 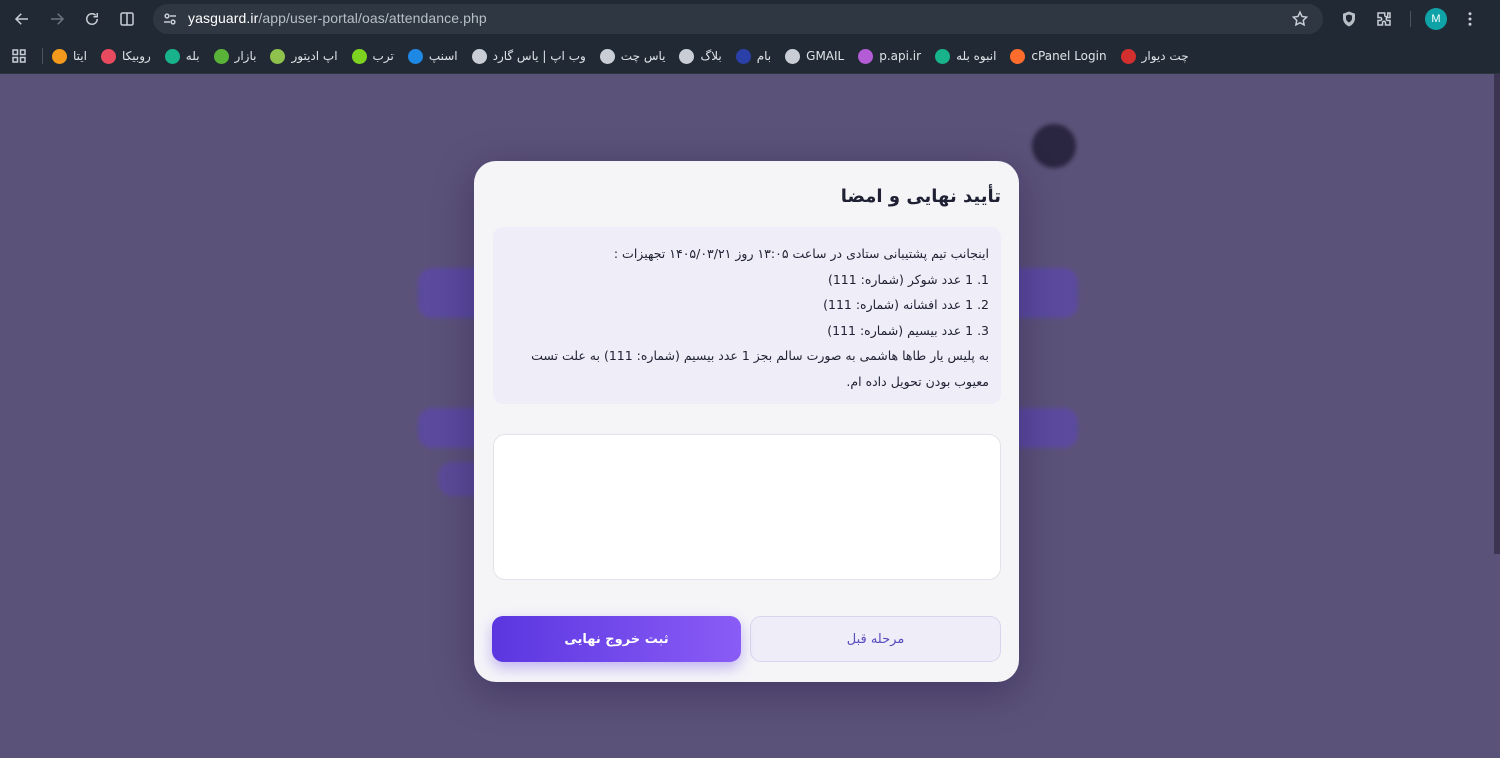 I want to click on backdrop-avatar, so click(x=1054, y=146).